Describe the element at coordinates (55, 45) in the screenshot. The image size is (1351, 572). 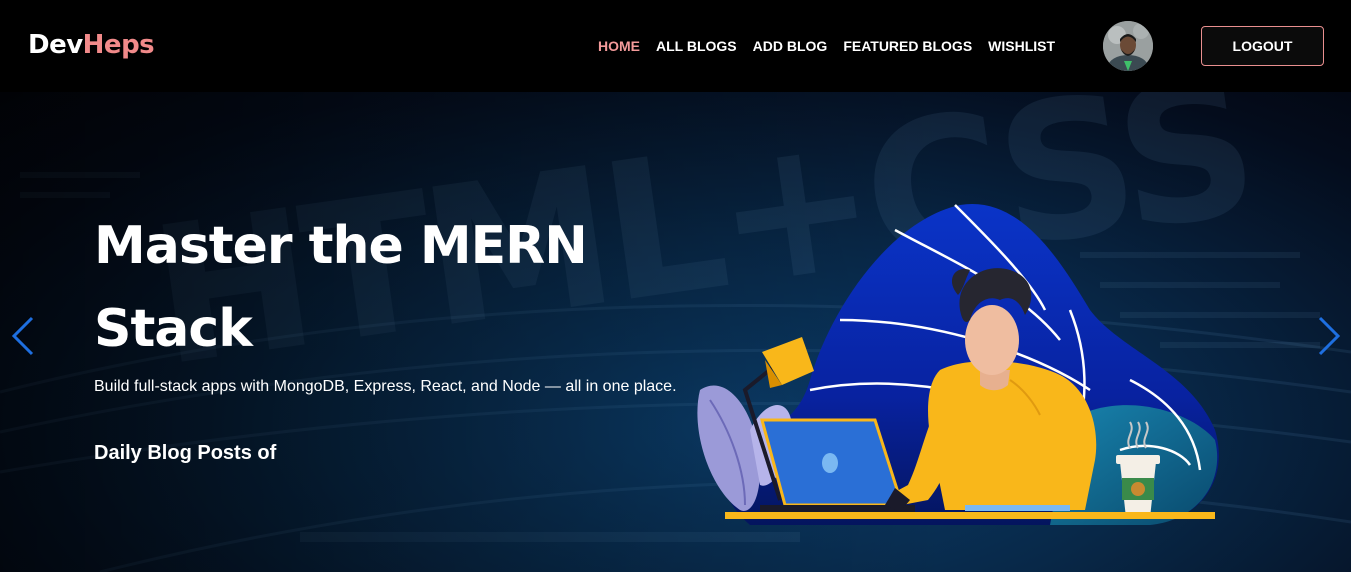
I see `brand-part-dev: Dev` at that location.